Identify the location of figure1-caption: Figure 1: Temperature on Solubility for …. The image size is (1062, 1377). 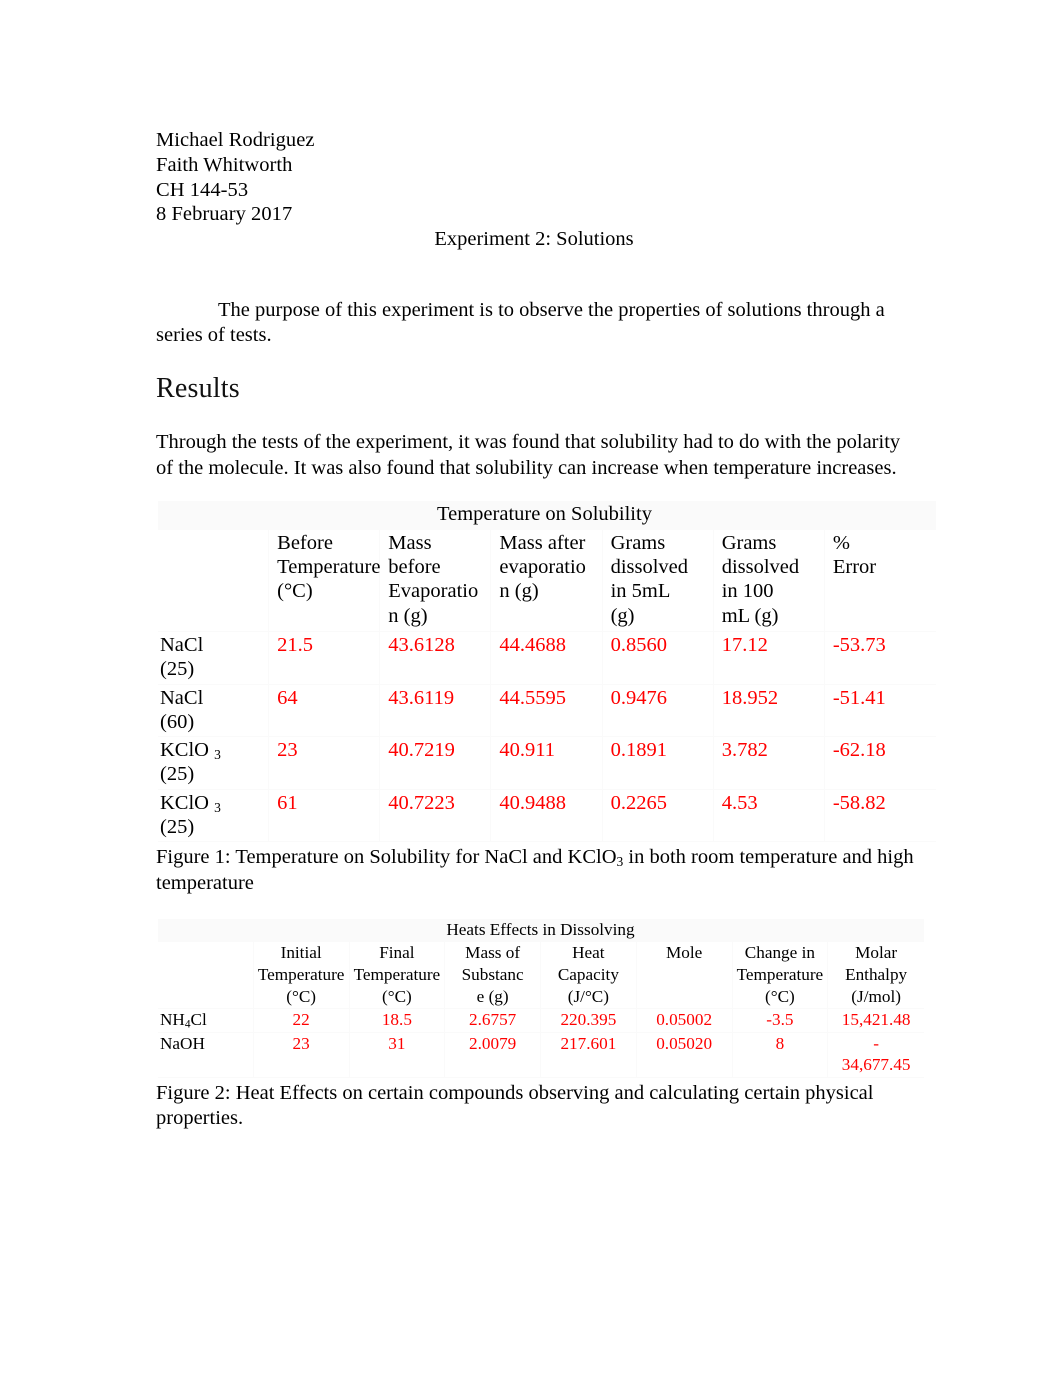
(541, 870).